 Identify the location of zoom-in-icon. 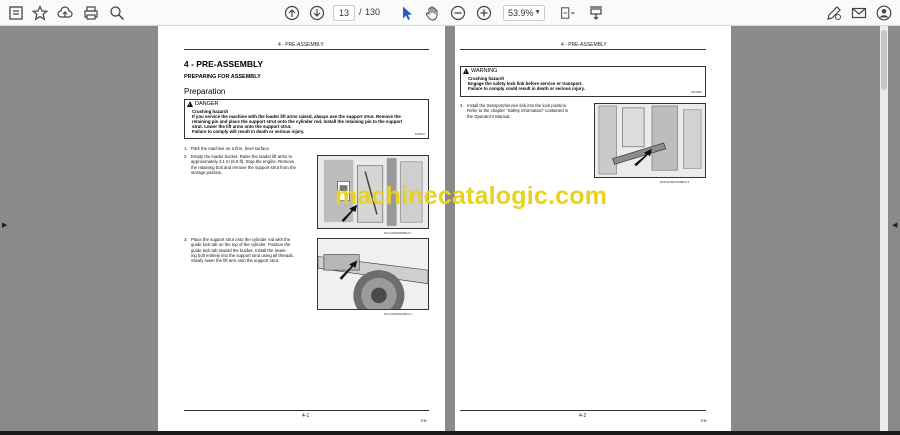
(484, 13).